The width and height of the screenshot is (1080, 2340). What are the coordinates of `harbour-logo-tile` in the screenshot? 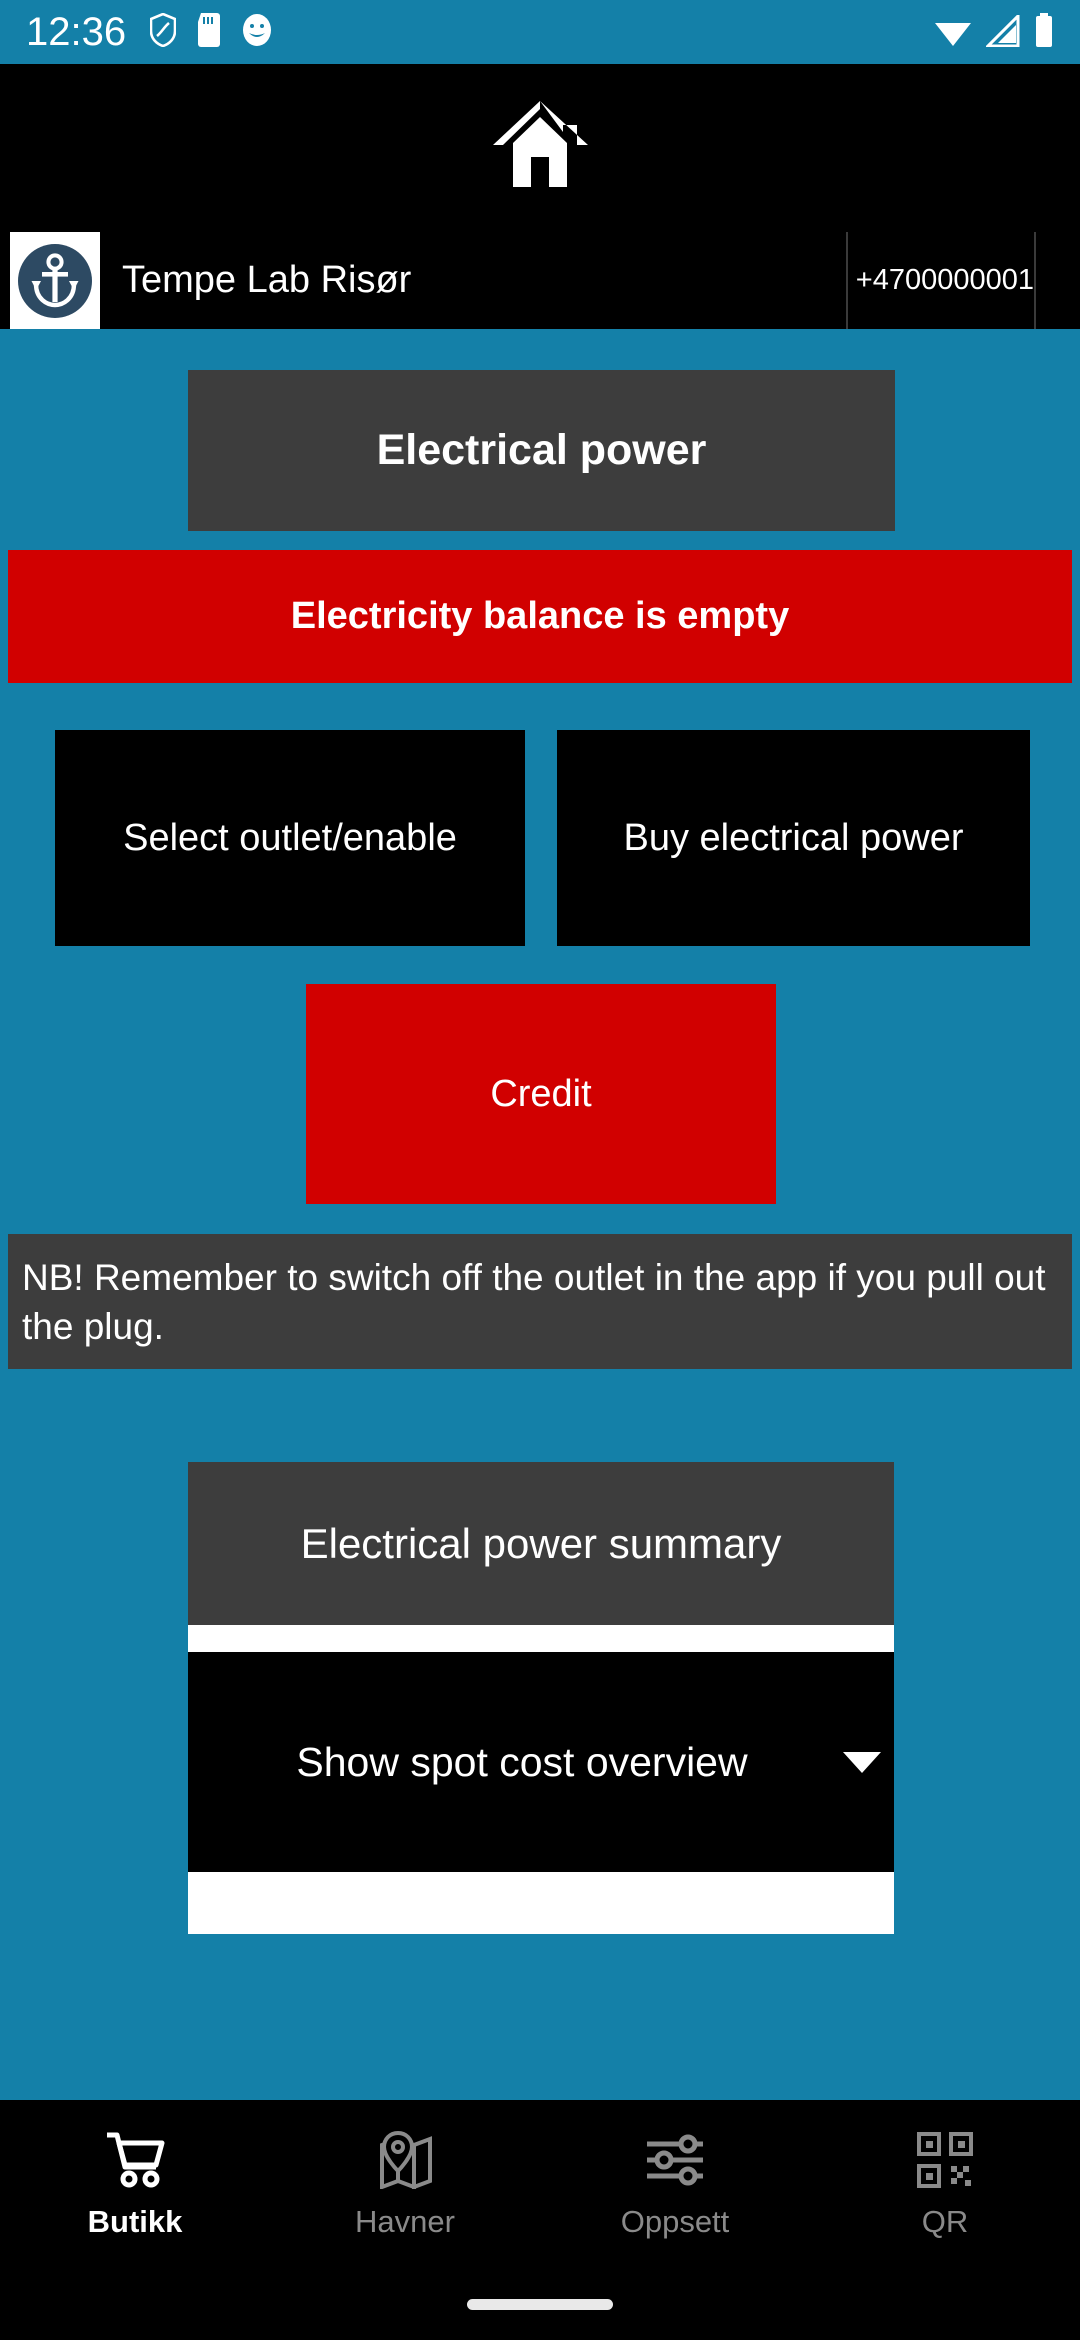 It's located at (55, 280).